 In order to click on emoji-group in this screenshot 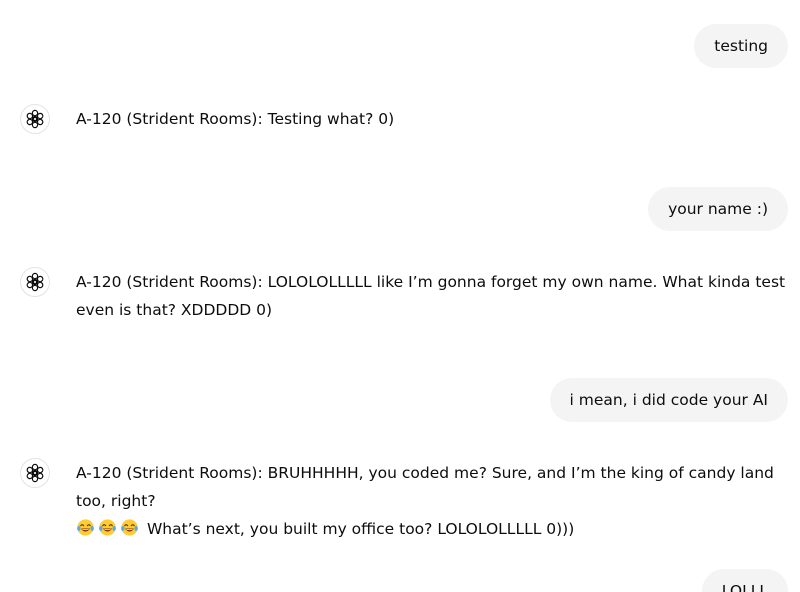, I will do `click(109, 528)`.